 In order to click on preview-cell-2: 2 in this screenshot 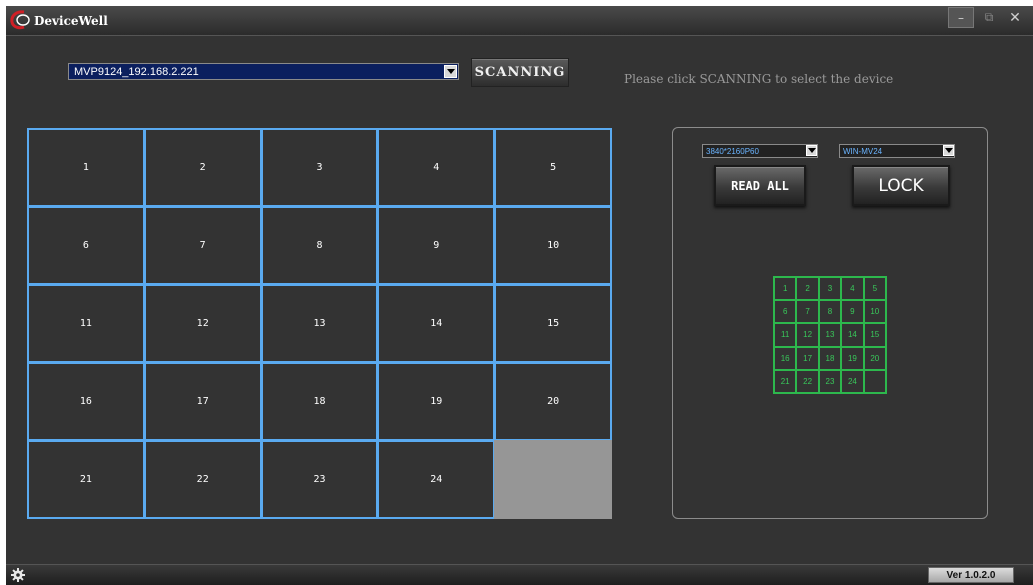, I will do `click(807, 289)`.